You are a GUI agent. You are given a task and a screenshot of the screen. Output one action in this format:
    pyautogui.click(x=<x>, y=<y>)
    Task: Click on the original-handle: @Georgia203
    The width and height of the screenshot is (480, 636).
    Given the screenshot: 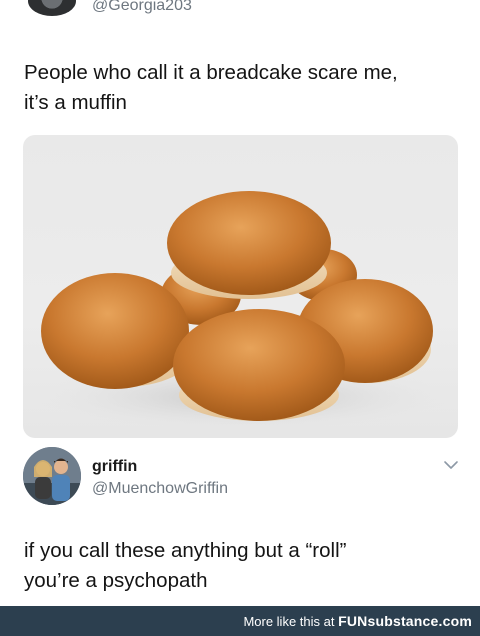 What is the action you would take?
    pyautogui.click(x=142, y=7)
    